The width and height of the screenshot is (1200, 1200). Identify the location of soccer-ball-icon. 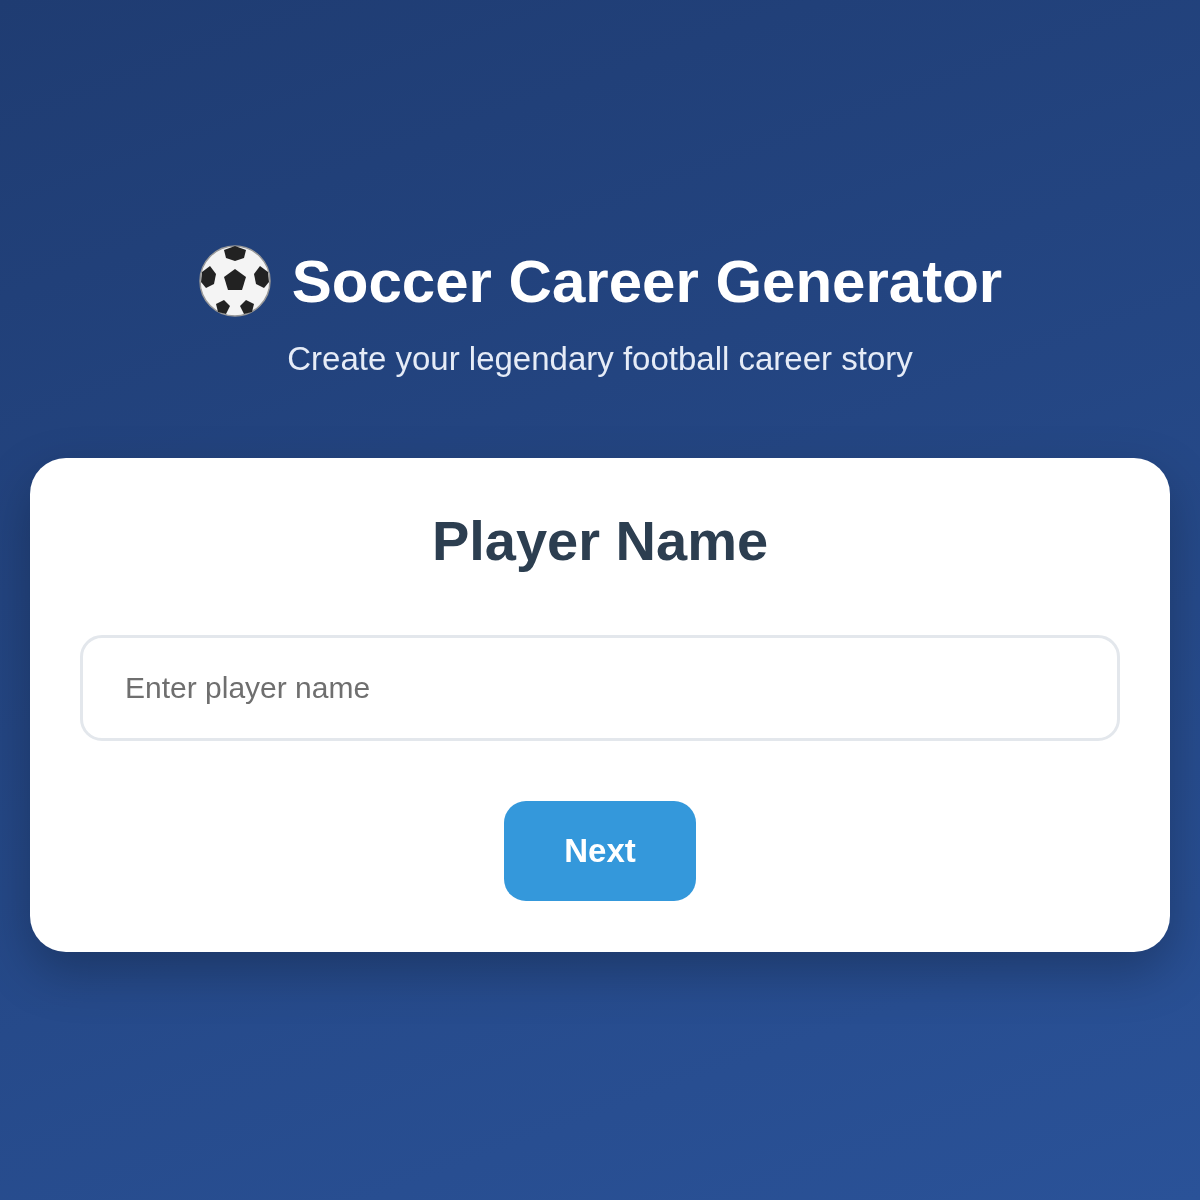
(234, 281).